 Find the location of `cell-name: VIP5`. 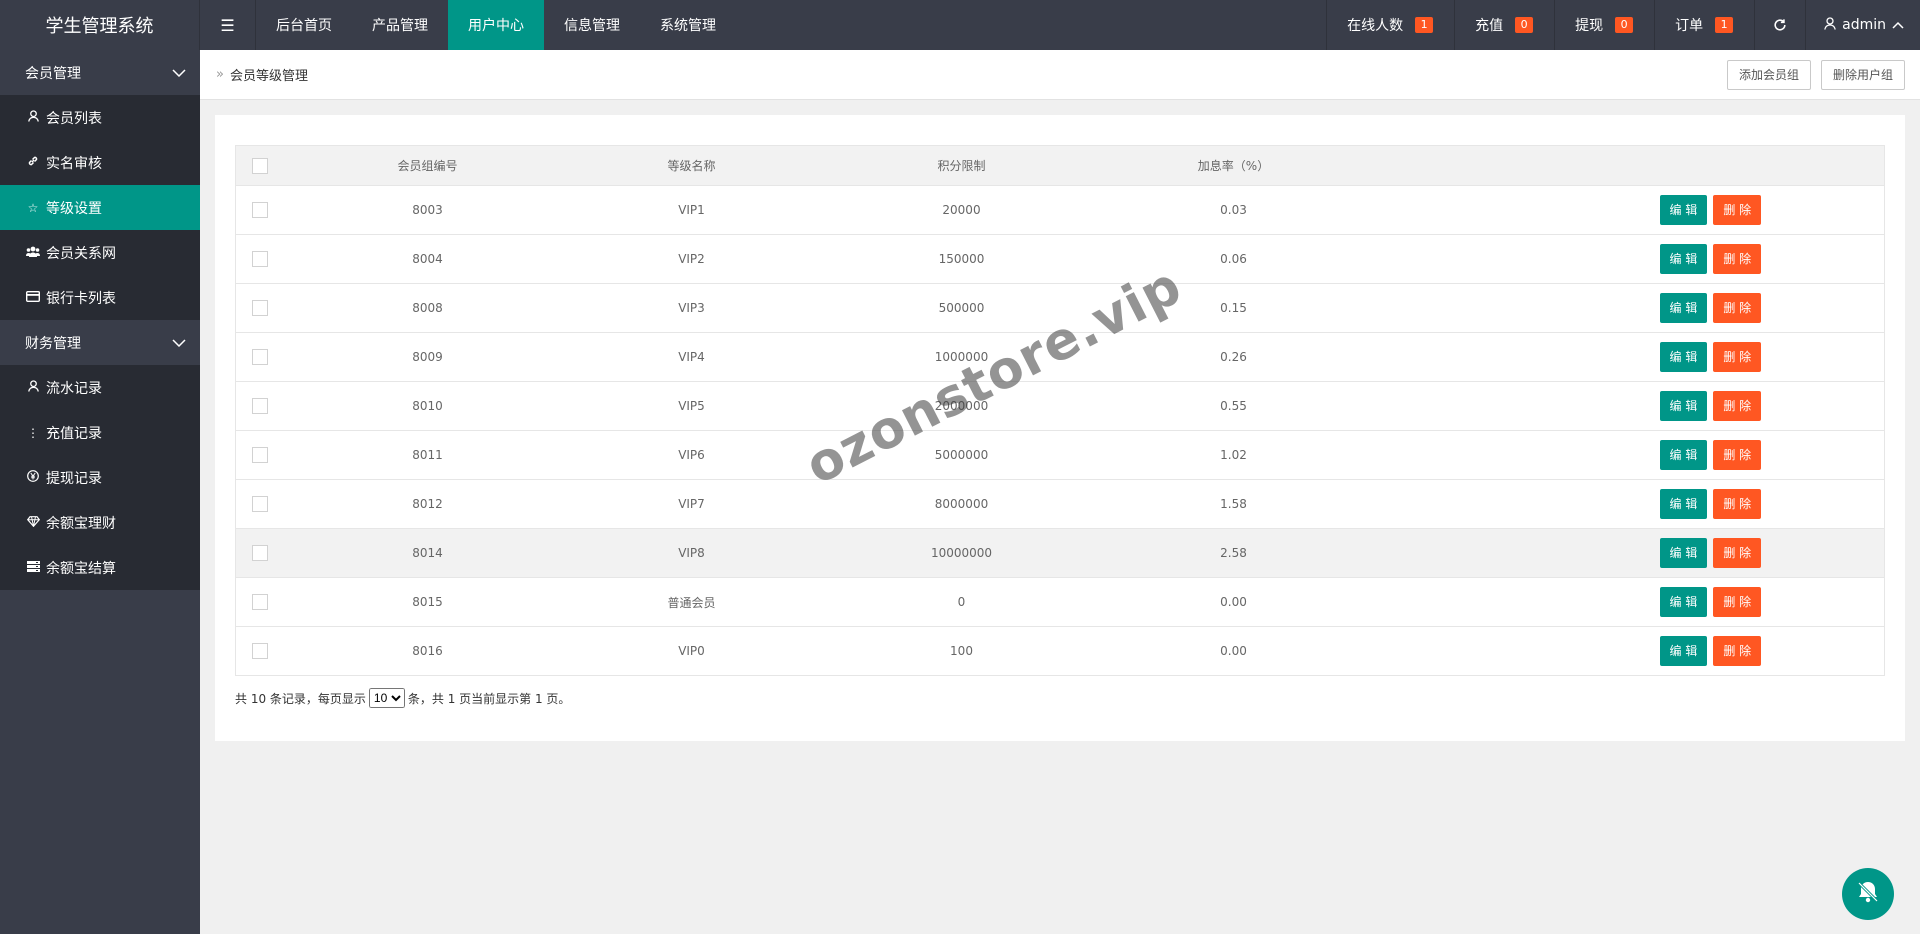

cell-name: VIP5 is located at coordinates (691, 406).